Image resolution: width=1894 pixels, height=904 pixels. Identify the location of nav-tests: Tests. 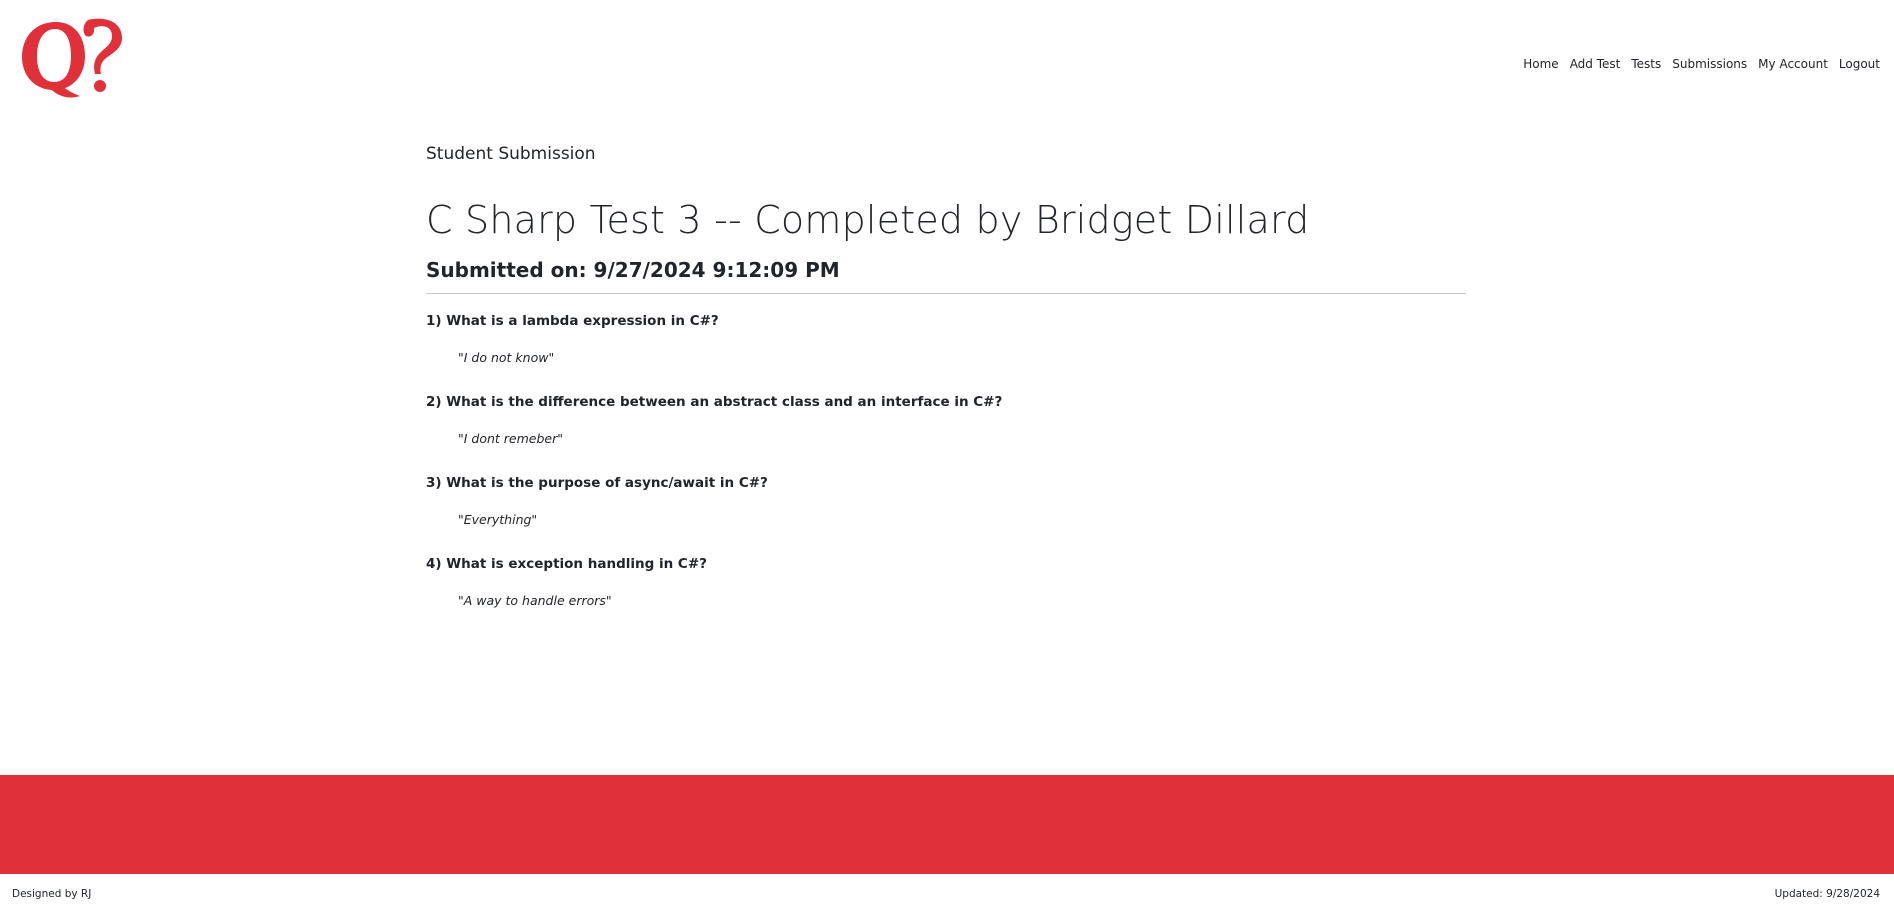
(1646, 64).